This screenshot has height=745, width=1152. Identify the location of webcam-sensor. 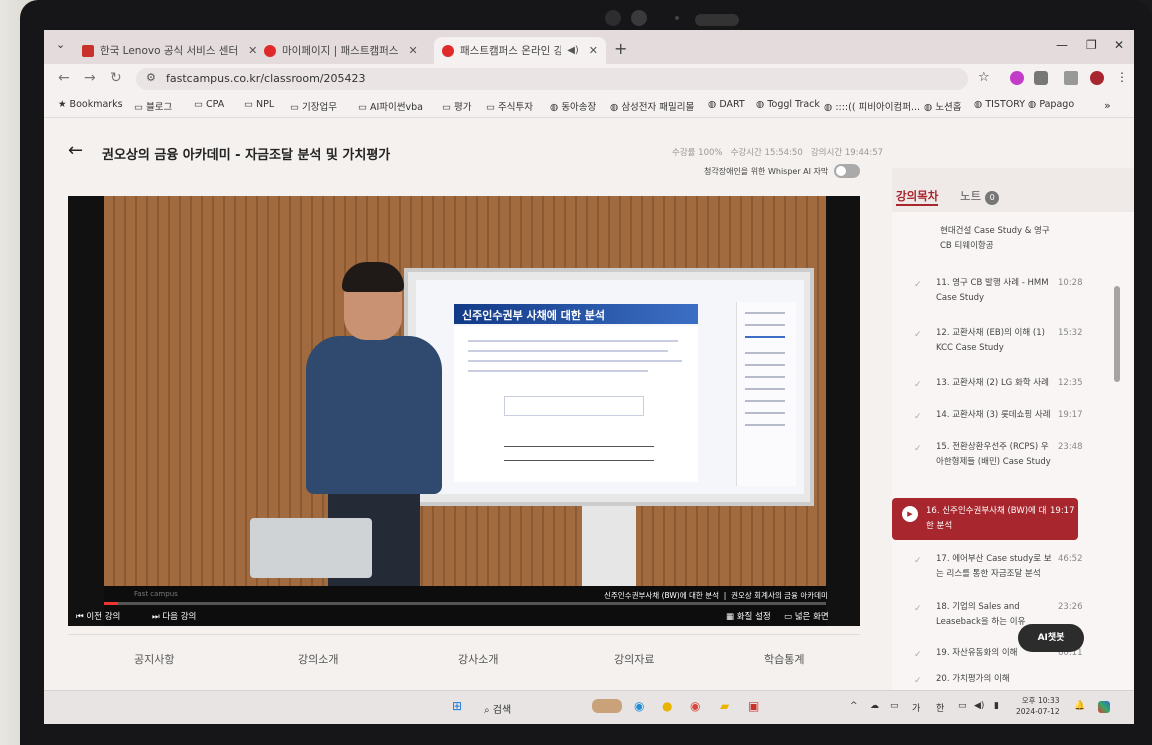
(639, 18).